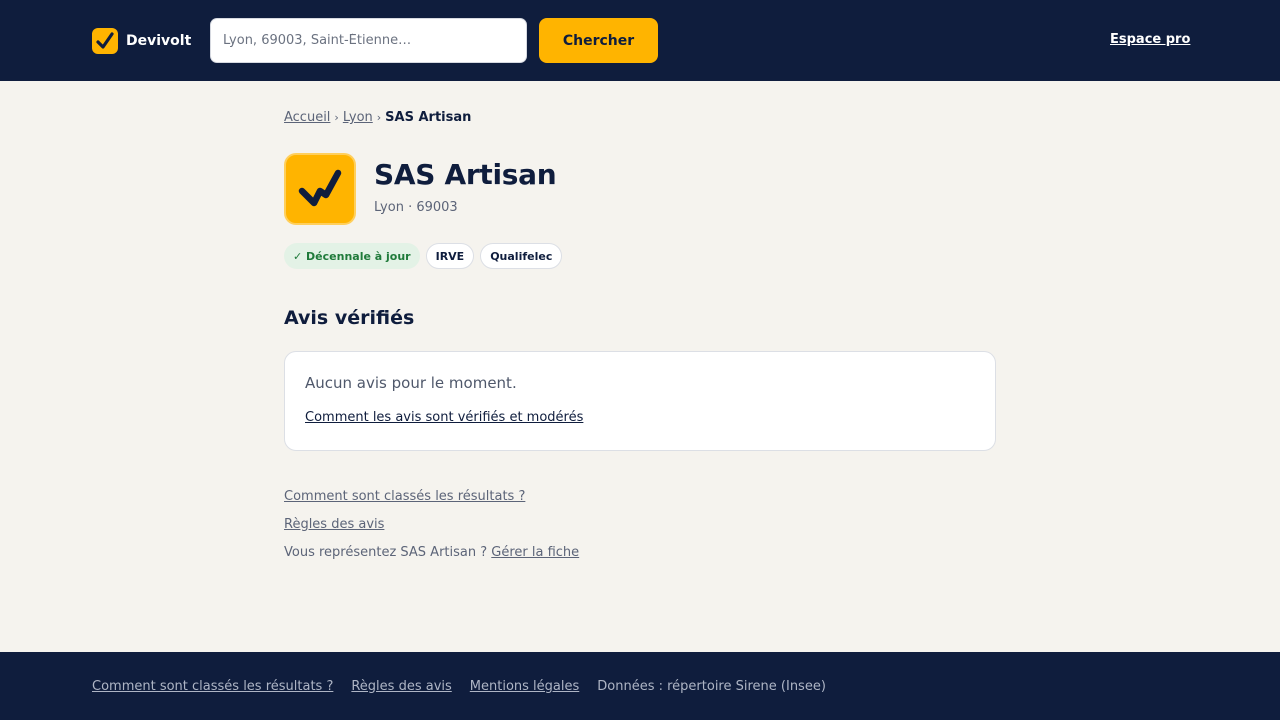 The width and height of the screenshot is (1280, 720). What do you see at coordinates (307, 117) in the screenshot?
I see `breadcrumb-home: Accueil` at bounding box center [307, 117].